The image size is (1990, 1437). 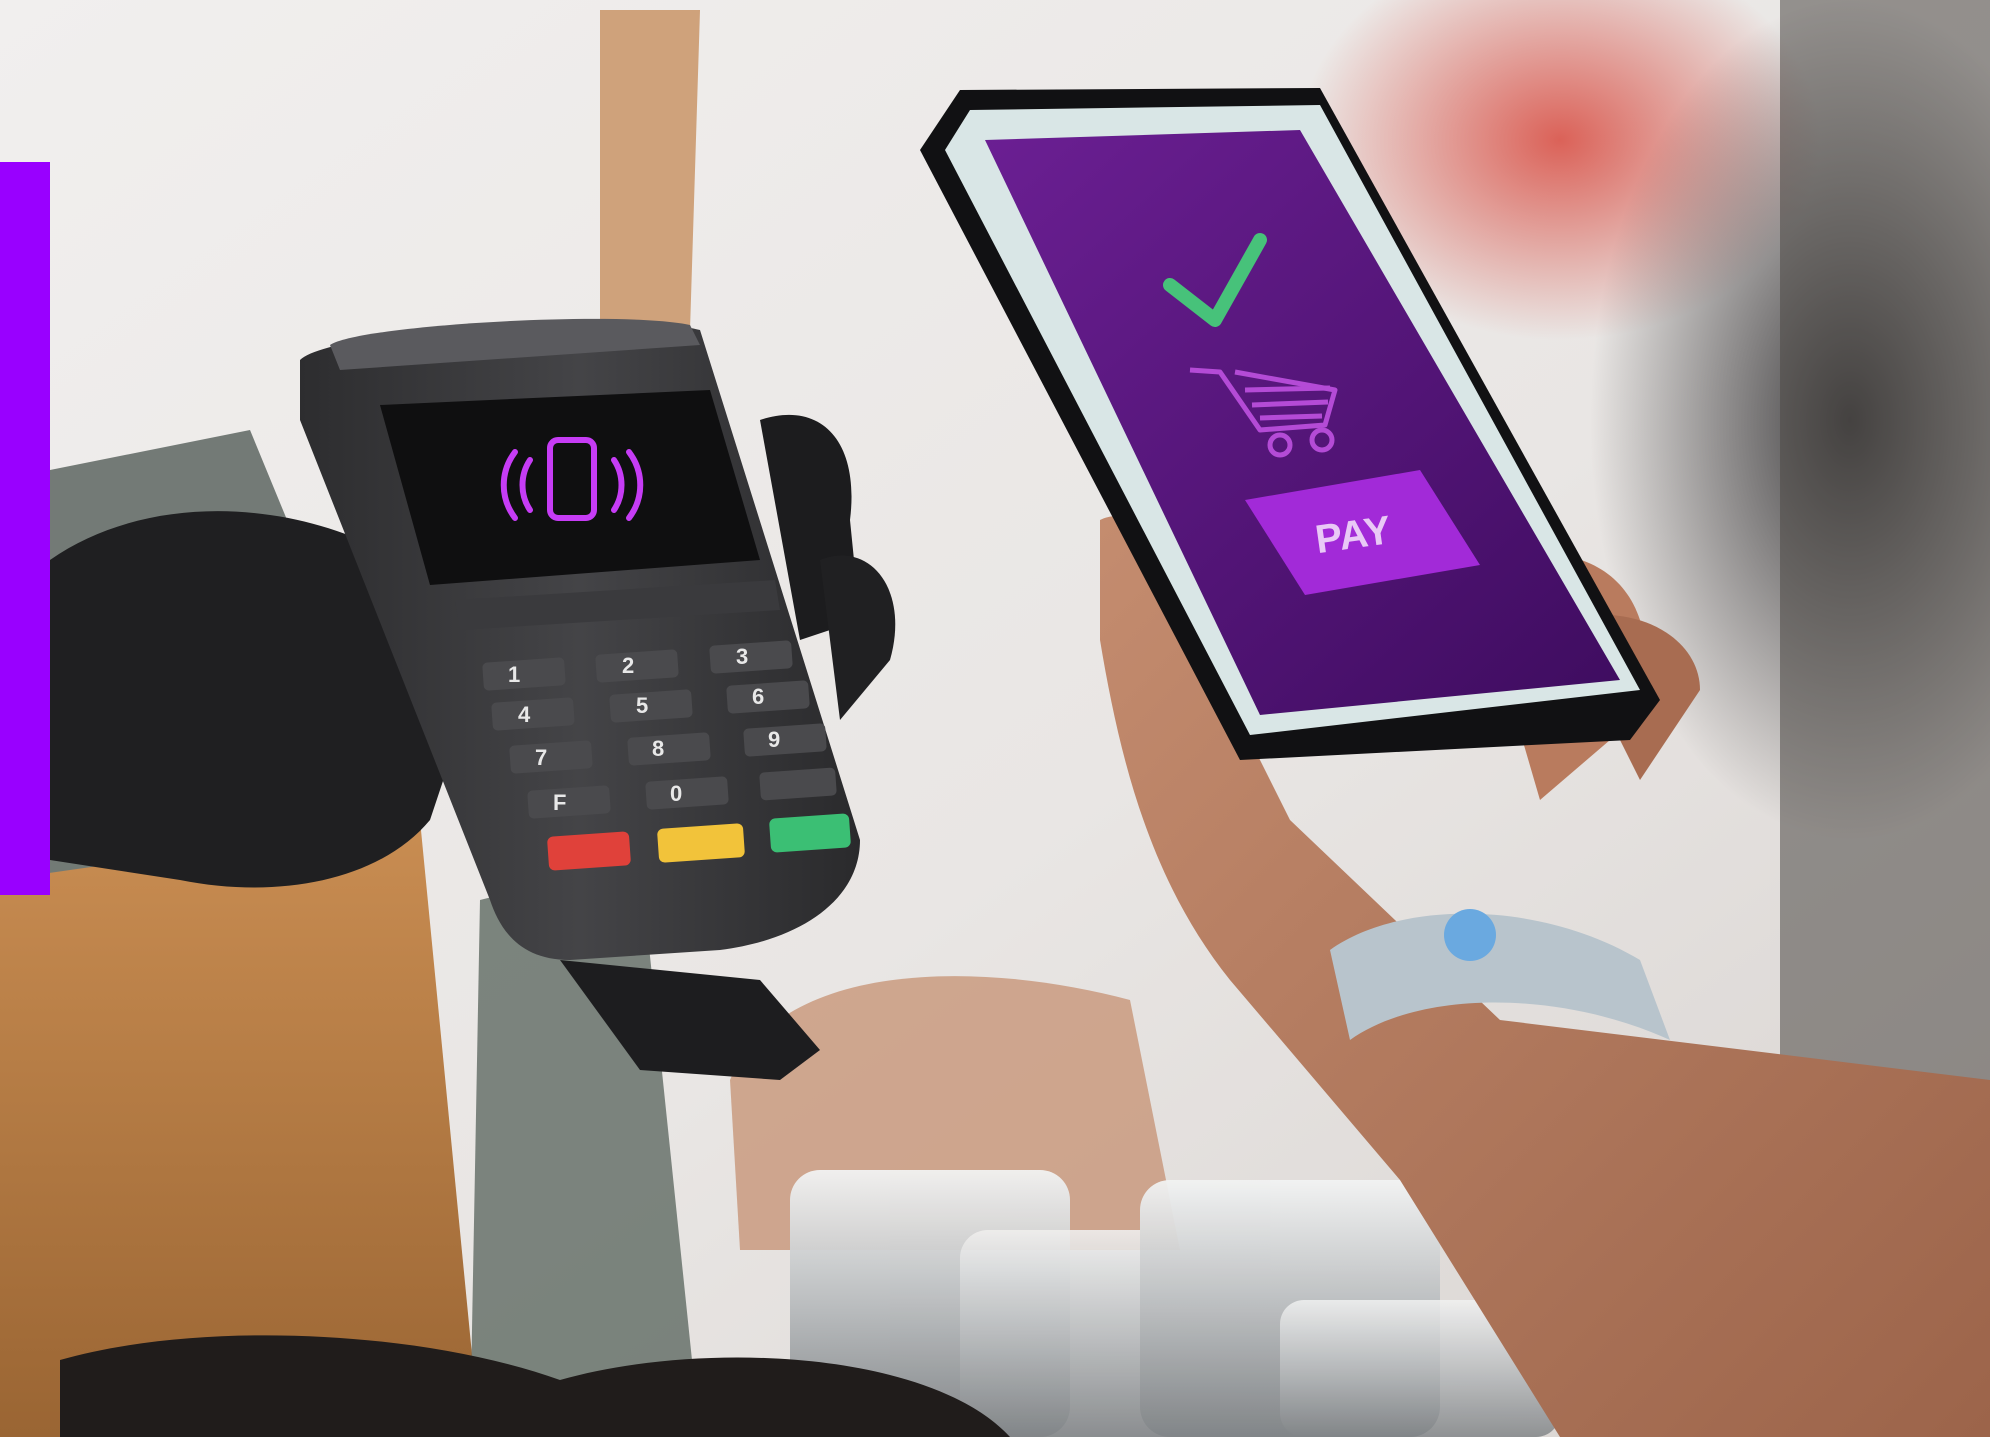 I want to click on key-4-label: 4, so click(x=524, y=714).